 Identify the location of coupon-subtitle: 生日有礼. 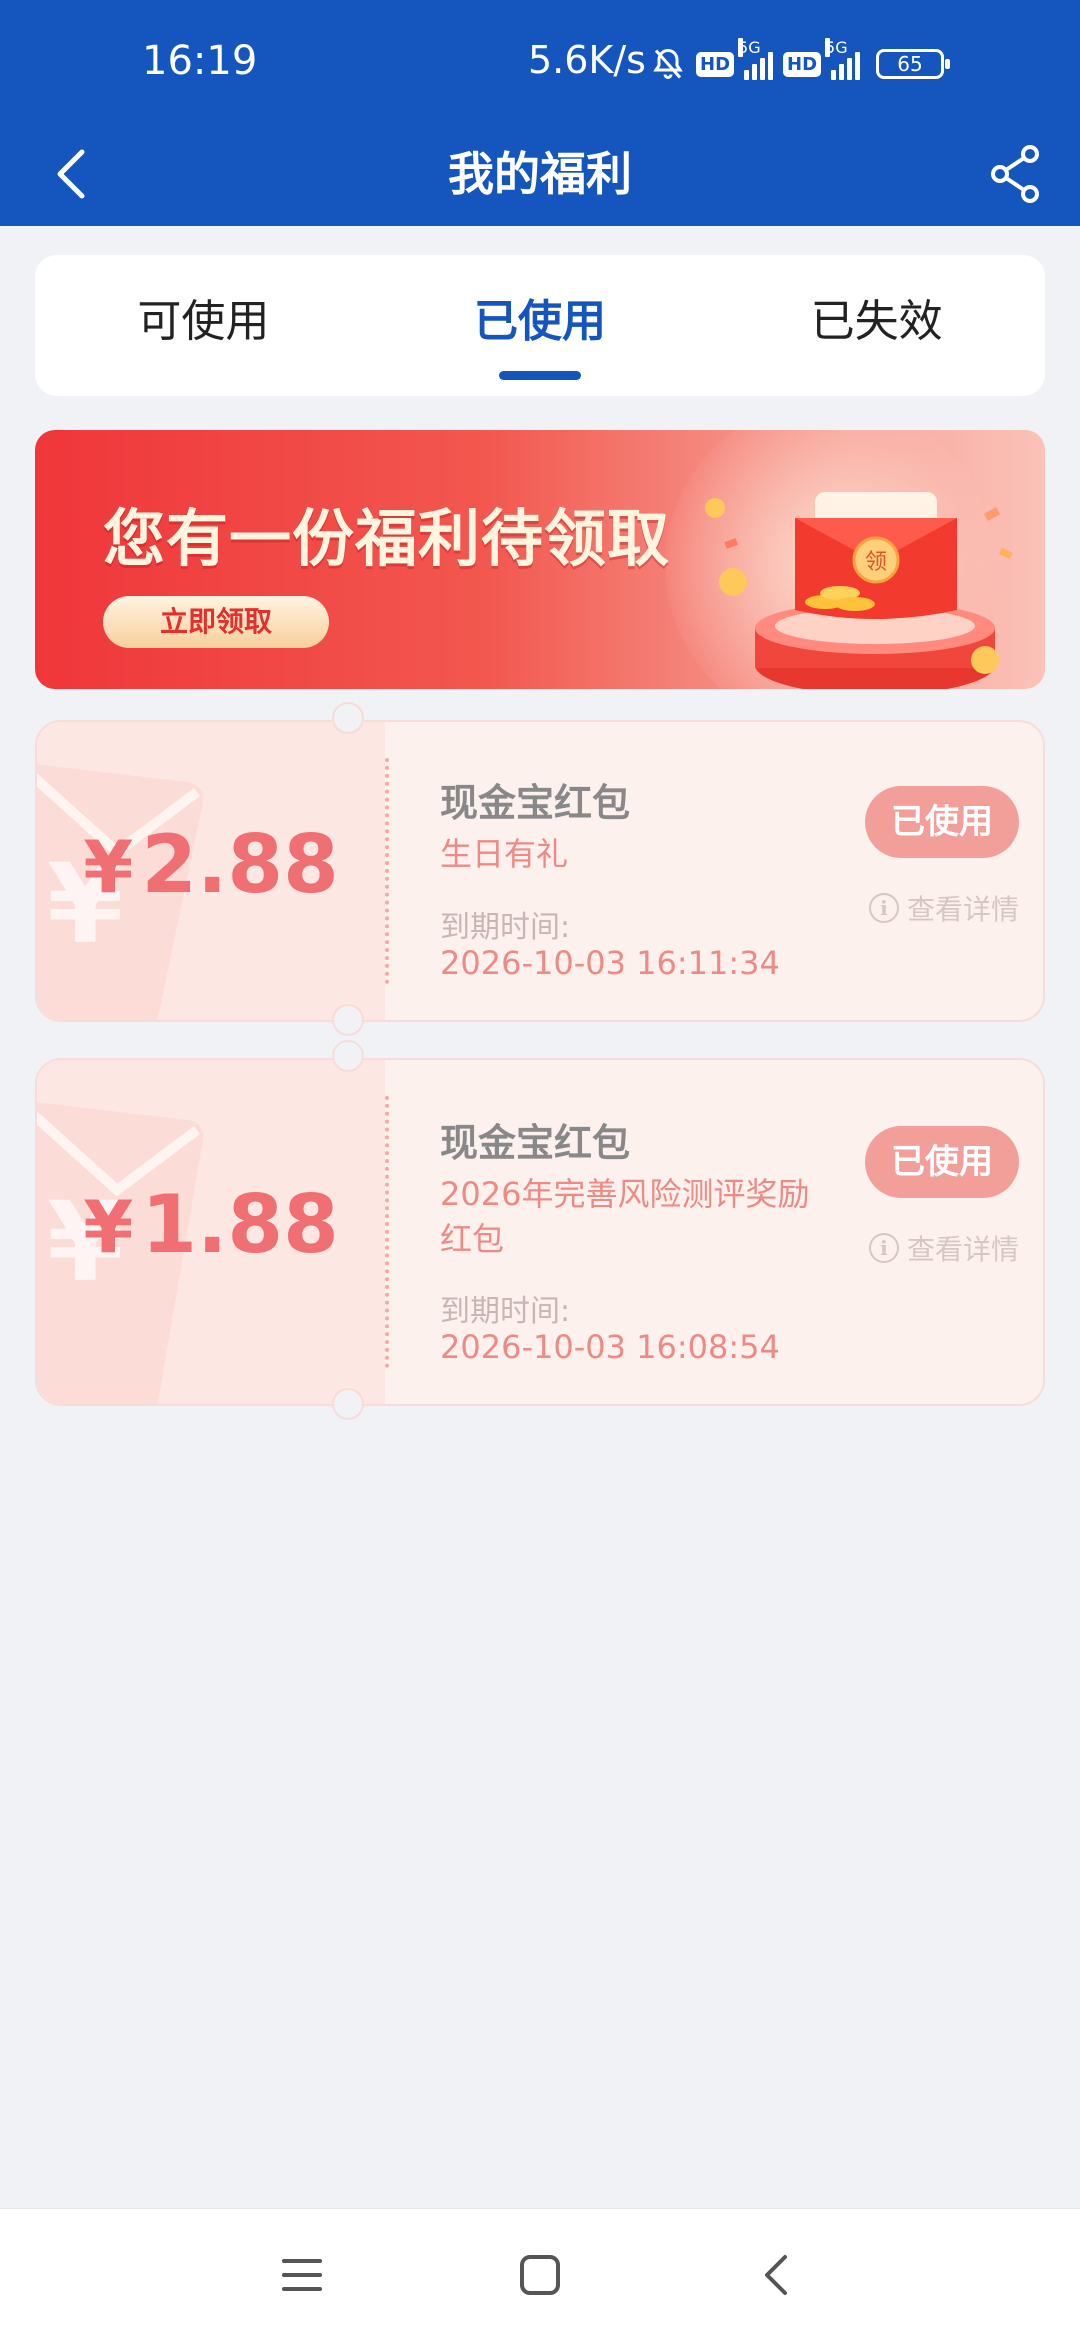
(504, 854).